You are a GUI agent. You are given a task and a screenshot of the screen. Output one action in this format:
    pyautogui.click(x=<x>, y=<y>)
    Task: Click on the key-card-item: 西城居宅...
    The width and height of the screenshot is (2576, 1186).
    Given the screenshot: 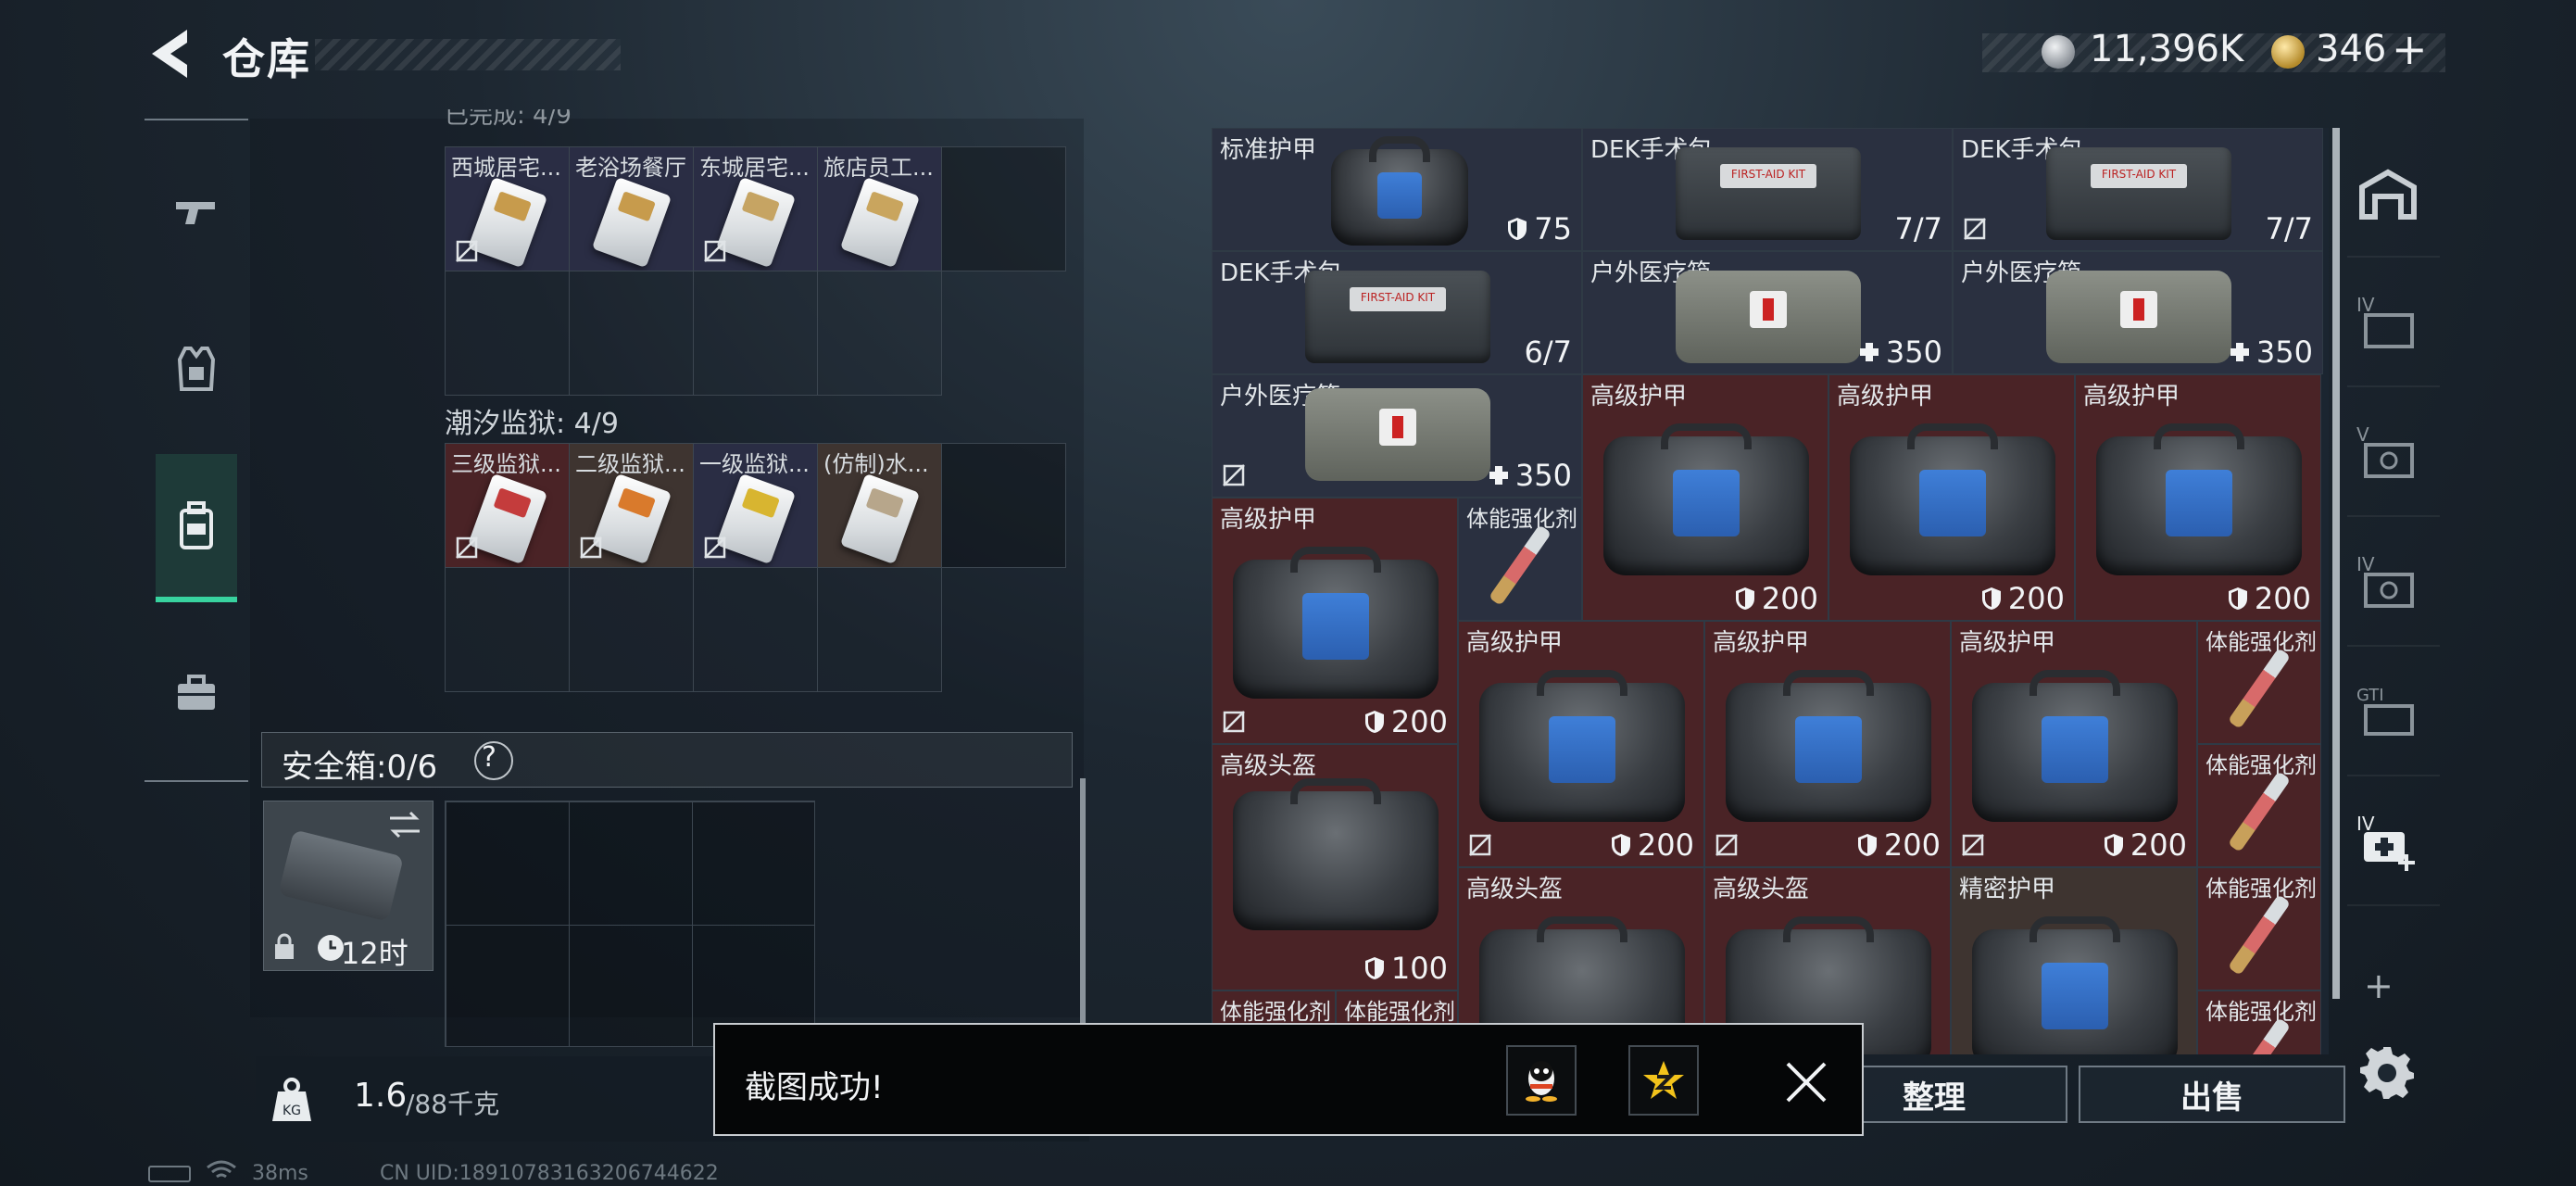 What is the action you would take?
    pyautogui.click(x=508, y=209)
    